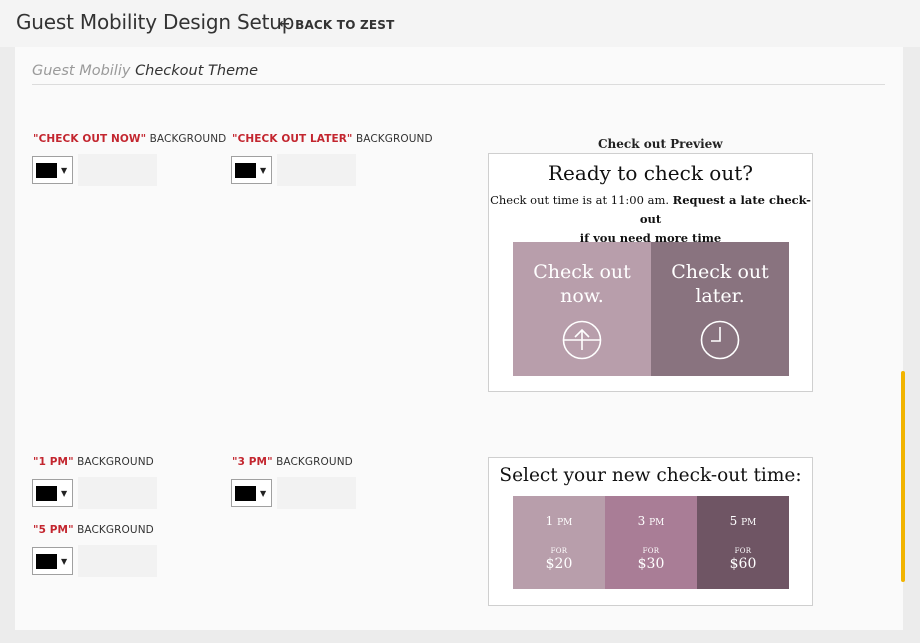 This screenshot has height=643, width=920. What do you see at coordinates (650, 173) in the screenshot?
I see `preview-heading: Ready to check out?` at bounding box center [650, 173].